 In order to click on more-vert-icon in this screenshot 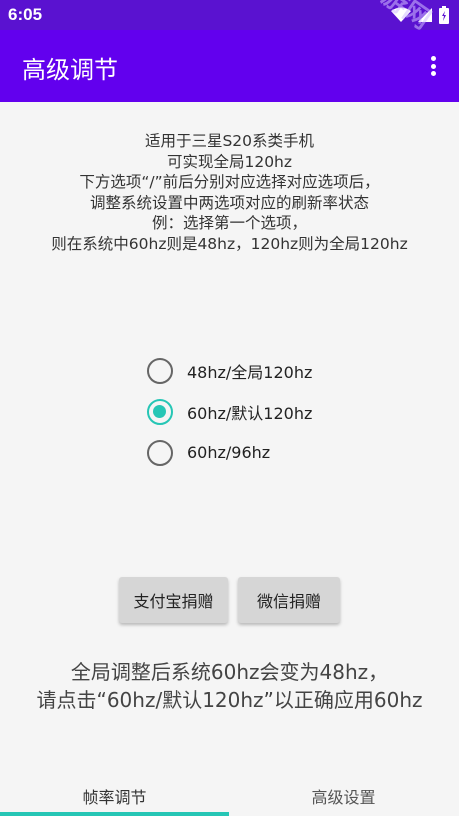, I will do `click(433, 66)`.